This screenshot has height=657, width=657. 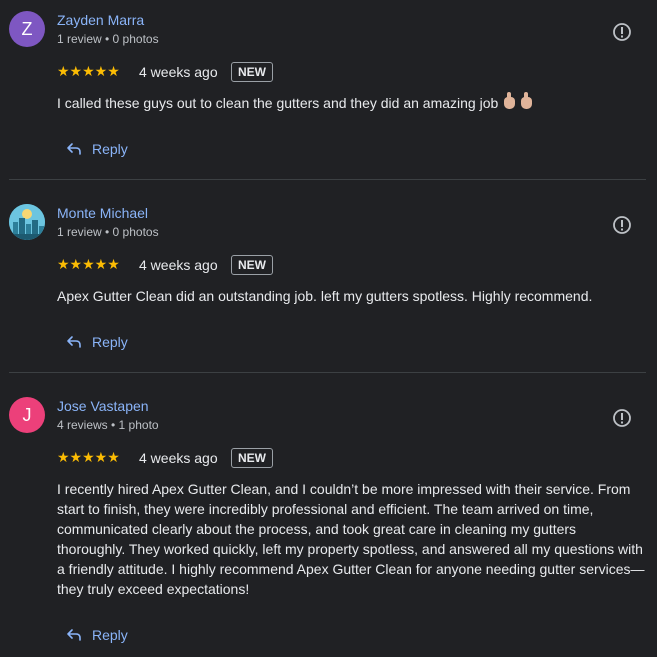 I want to click on avatar-city-image, so click(x=27, y=222).